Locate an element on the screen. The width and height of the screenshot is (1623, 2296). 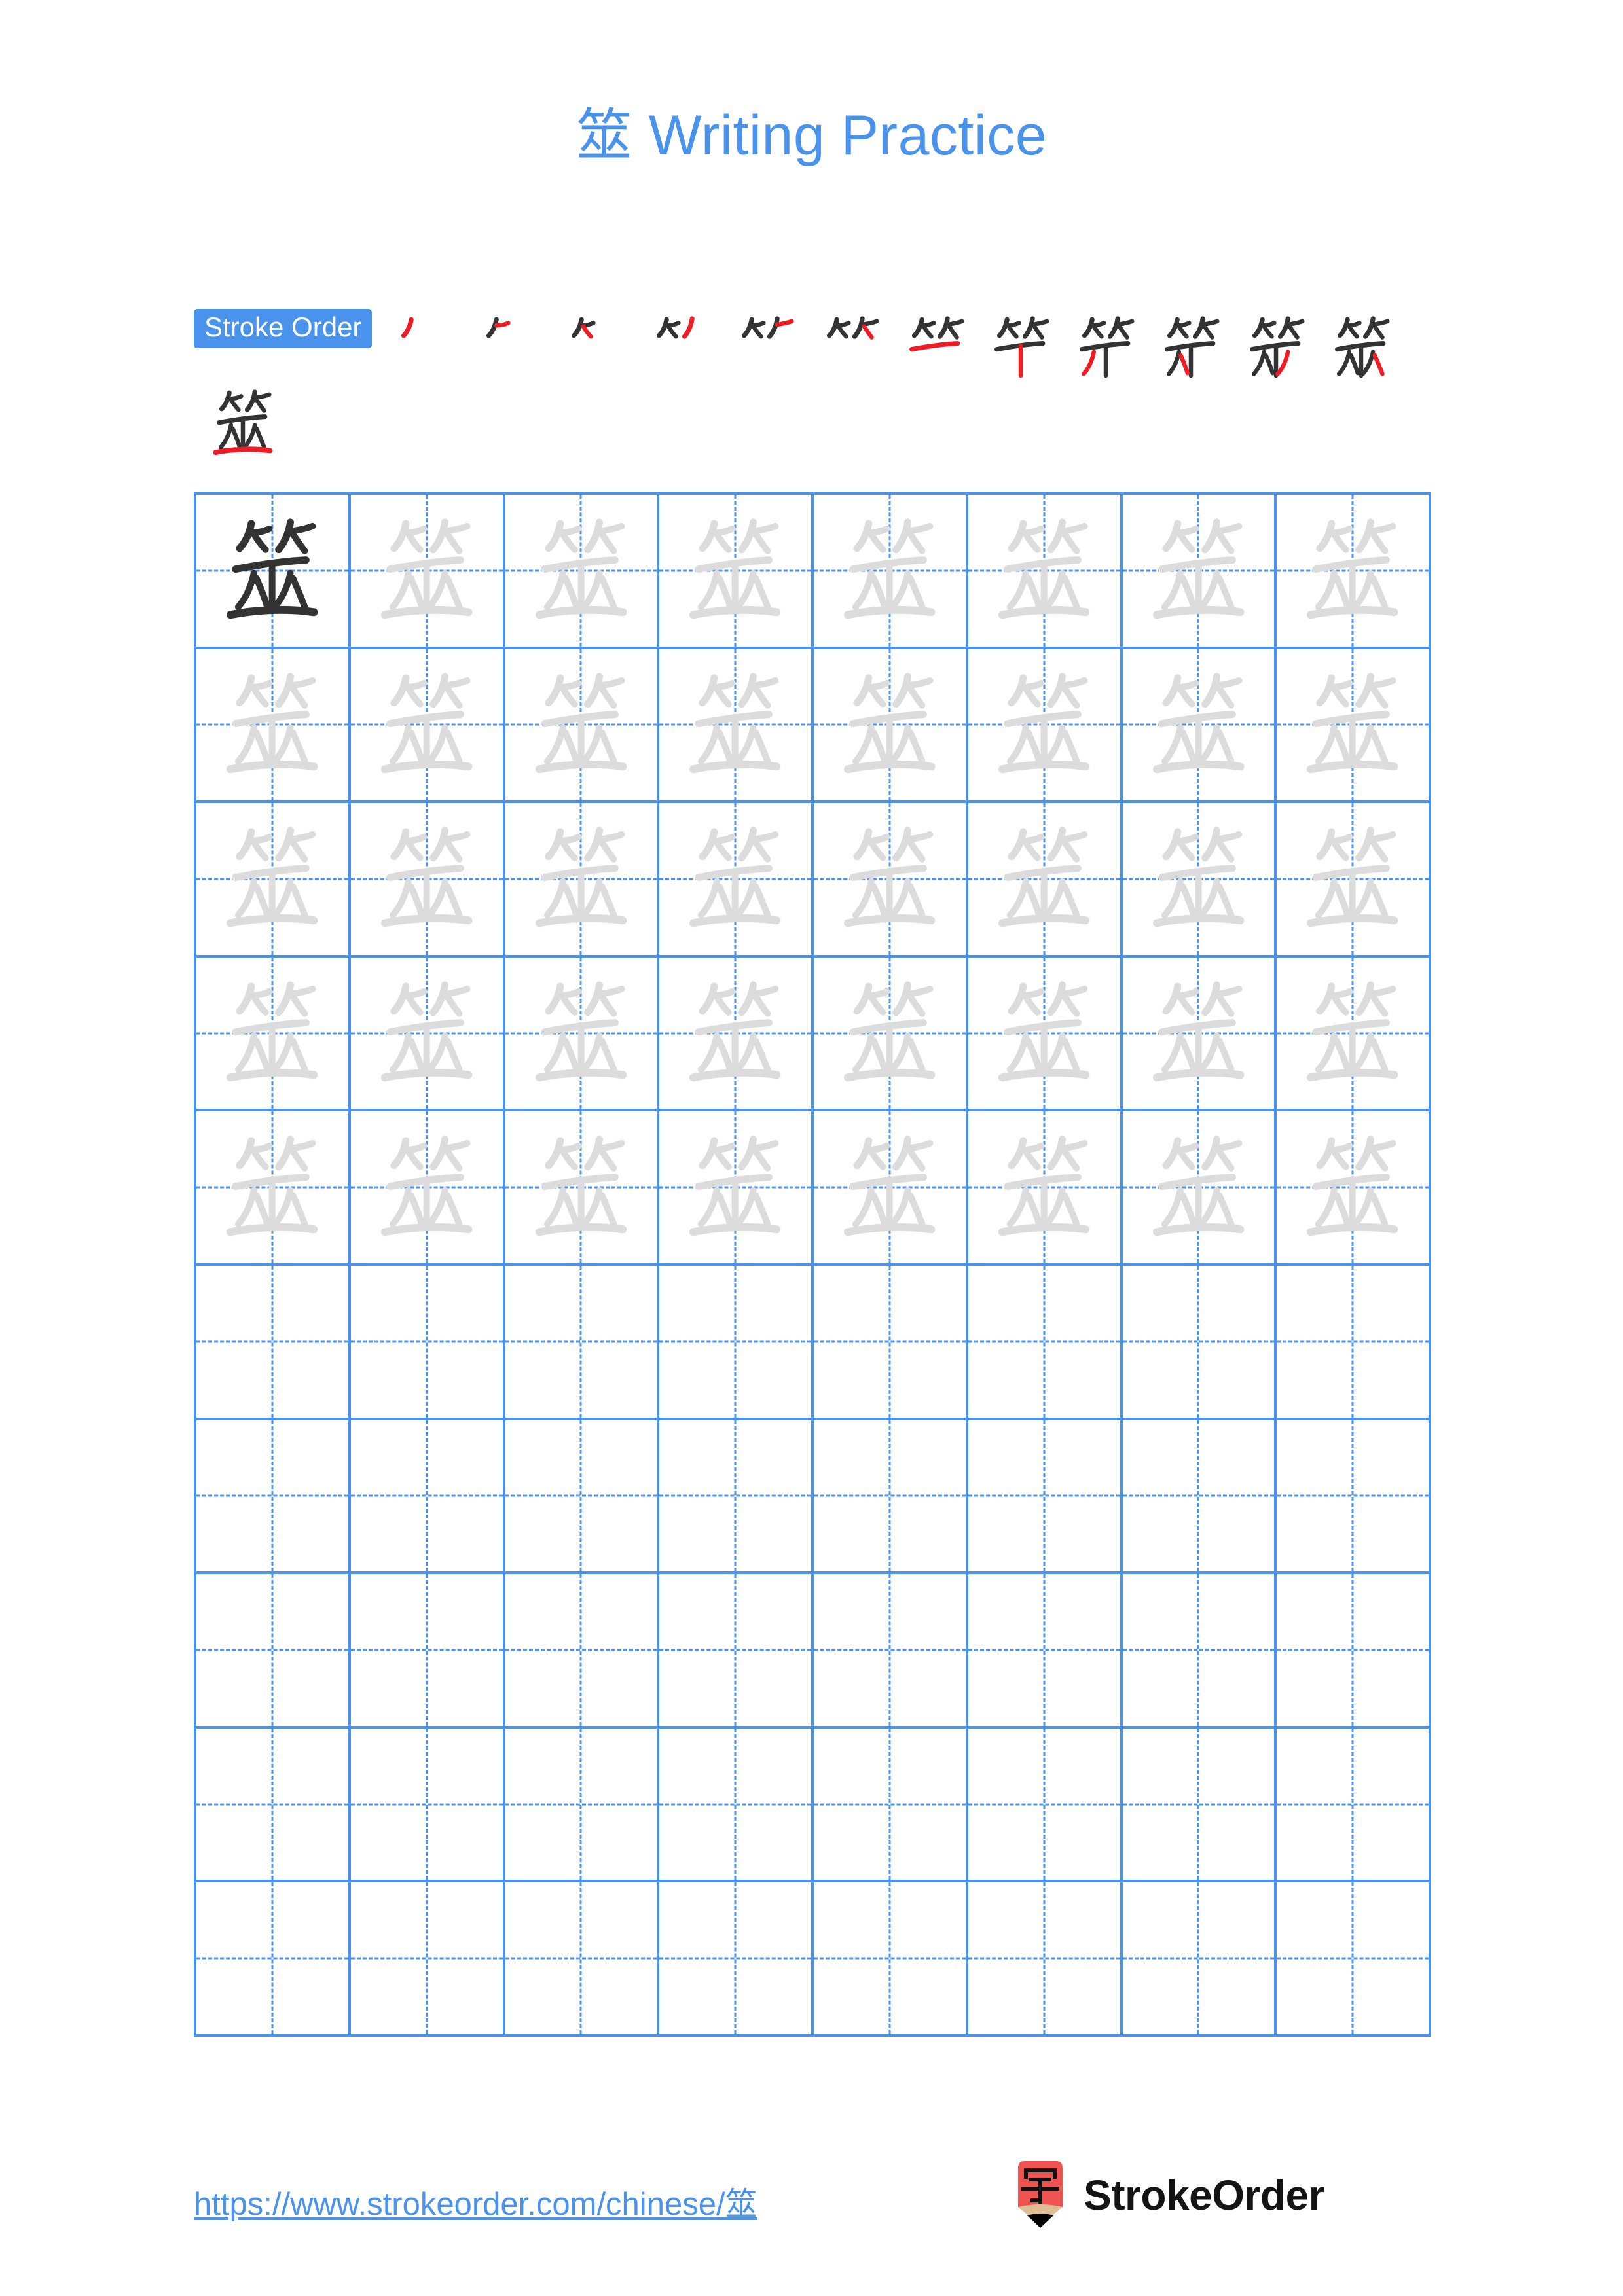
model-character is located at coordinates (272, 571).